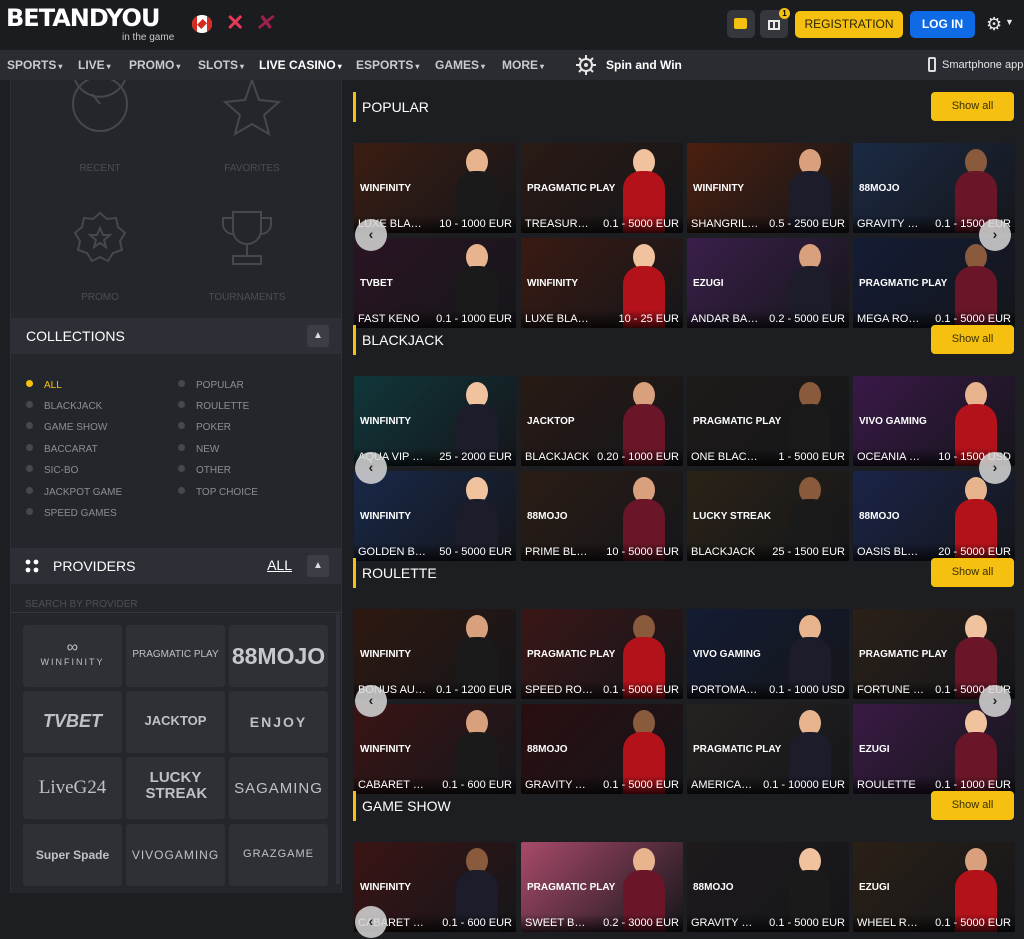 This screenshot has height=939, width=1024. I want to click on game-name: GRAVITY BLACKJACK, so click(891, 224).